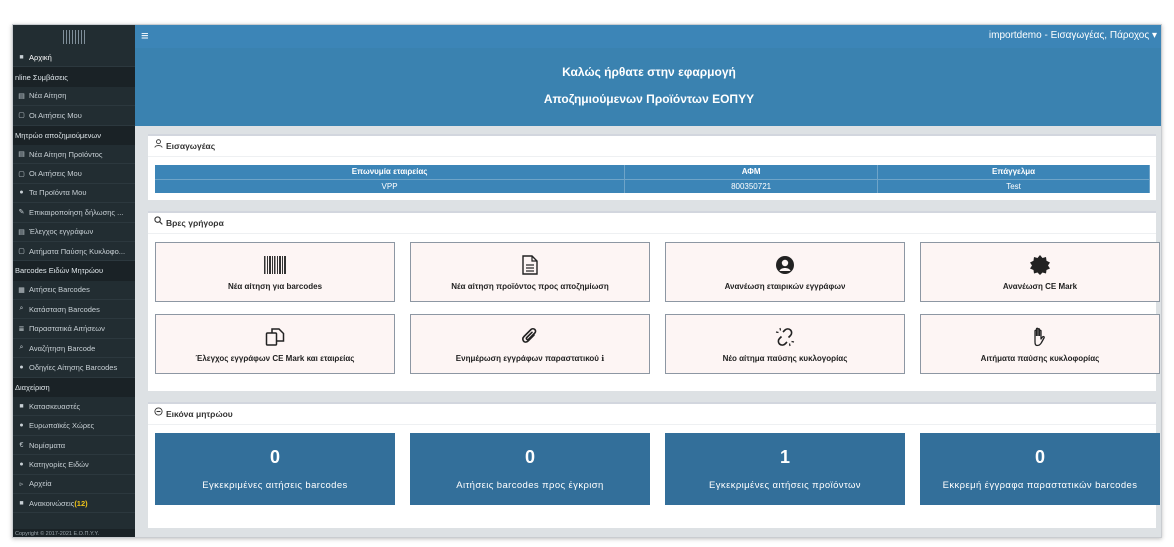  What do you see at coordinates (785, 344) in the screenshot?
I see `quick-tile: Νέο αίτημα παύσης κυκλογορίας` at bounding box center [785, 344].